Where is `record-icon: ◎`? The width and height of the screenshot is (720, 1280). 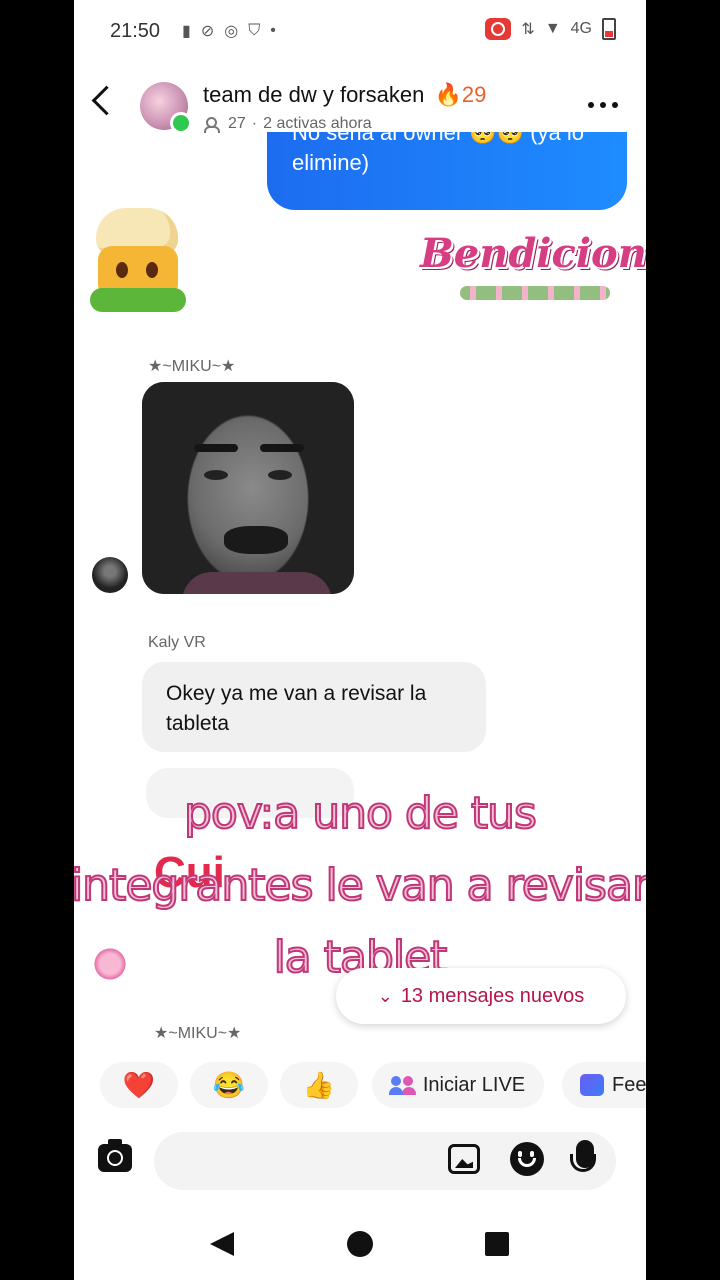 record-icon: ◎ is located at coordinates (231, 31).